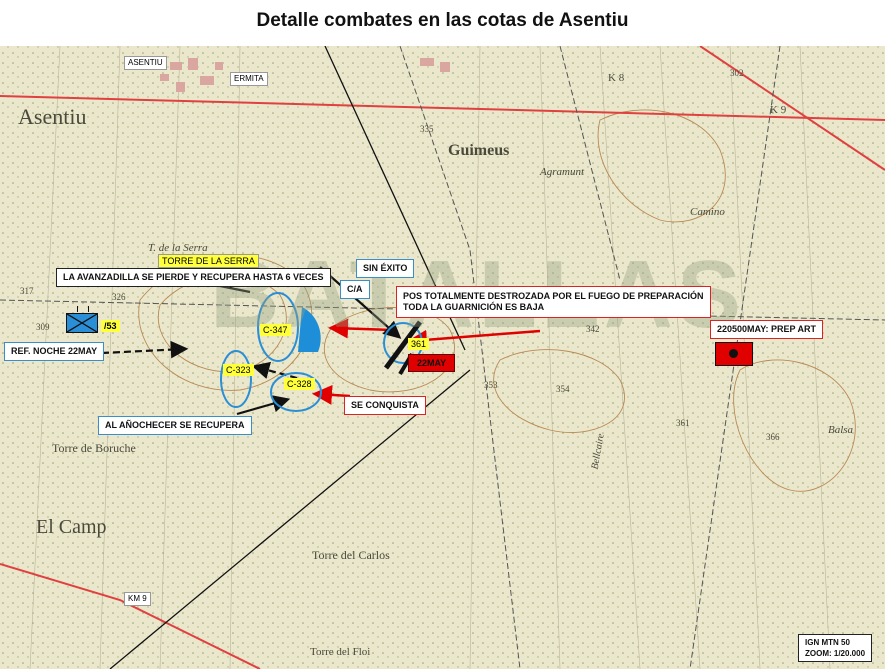  What do you see at coordinates (249, 79) in the screenshot?
I see `tag-ermita: ERMITA` at bounding box center [249, 79].